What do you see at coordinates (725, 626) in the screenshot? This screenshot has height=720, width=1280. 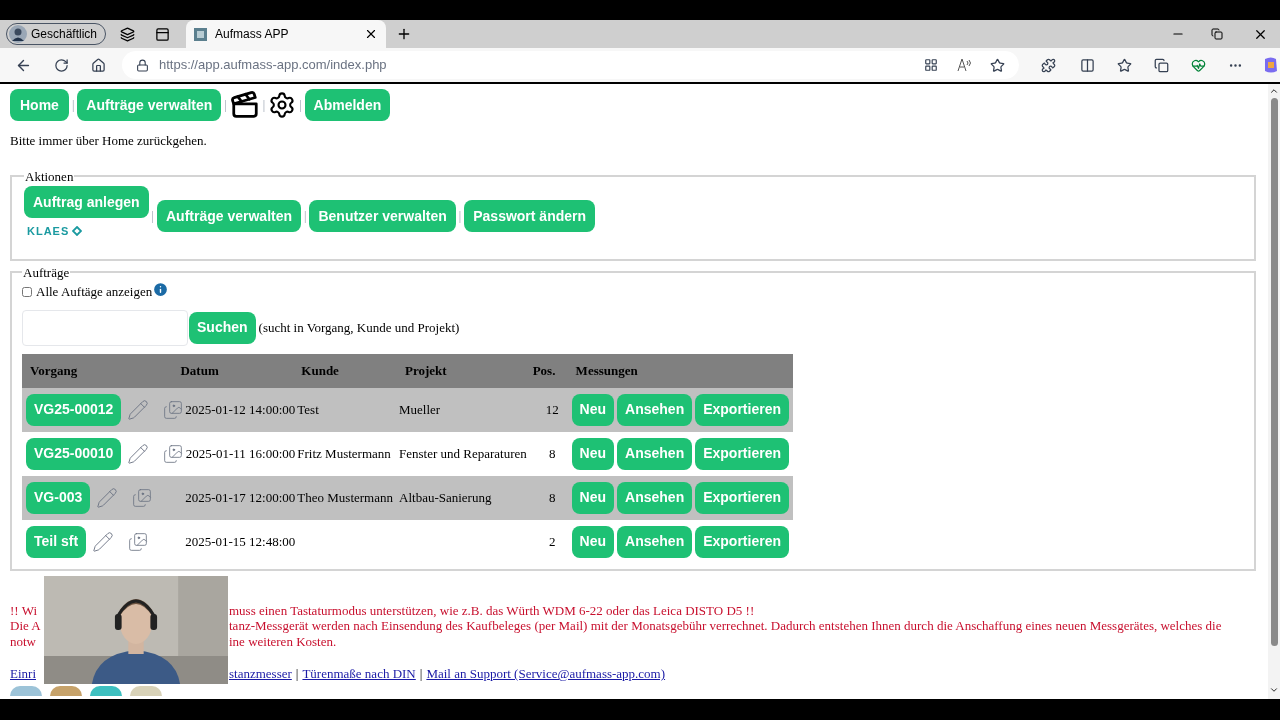 I see `notice-text: tanz-Messgerät werden nach Einsendung des Kaufbeleges (per Mail) mit der Monatsgebühr verrechnet. Dadurch entstehen Ihnen durch die Anschaffung eines neuen Messgerätes, welches die` at bounding box center [725, 626].